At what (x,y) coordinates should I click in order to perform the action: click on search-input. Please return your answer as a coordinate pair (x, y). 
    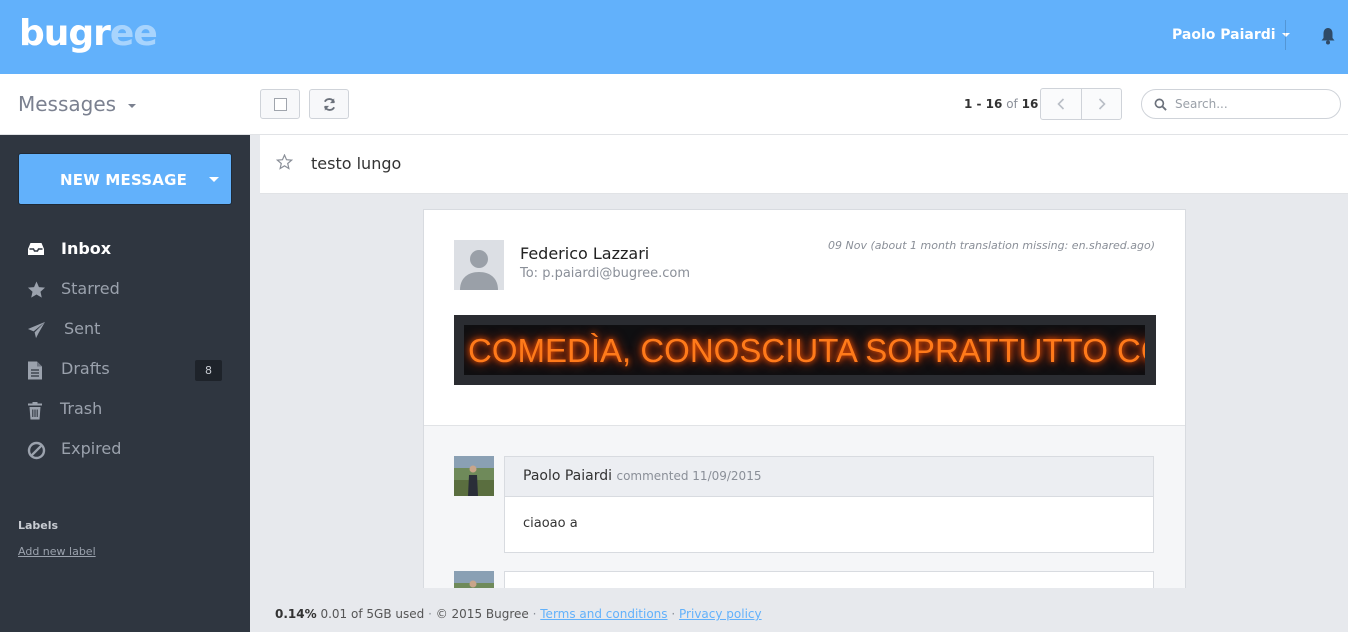
    Looking at the image, I should click on (1252, 104).